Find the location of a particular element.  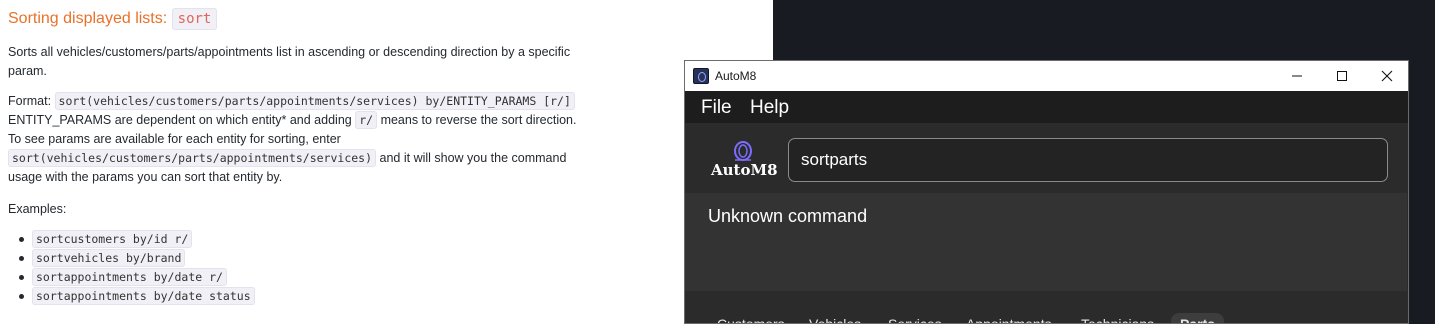

description-line-cont: param. is located at coordinates (27, 71).